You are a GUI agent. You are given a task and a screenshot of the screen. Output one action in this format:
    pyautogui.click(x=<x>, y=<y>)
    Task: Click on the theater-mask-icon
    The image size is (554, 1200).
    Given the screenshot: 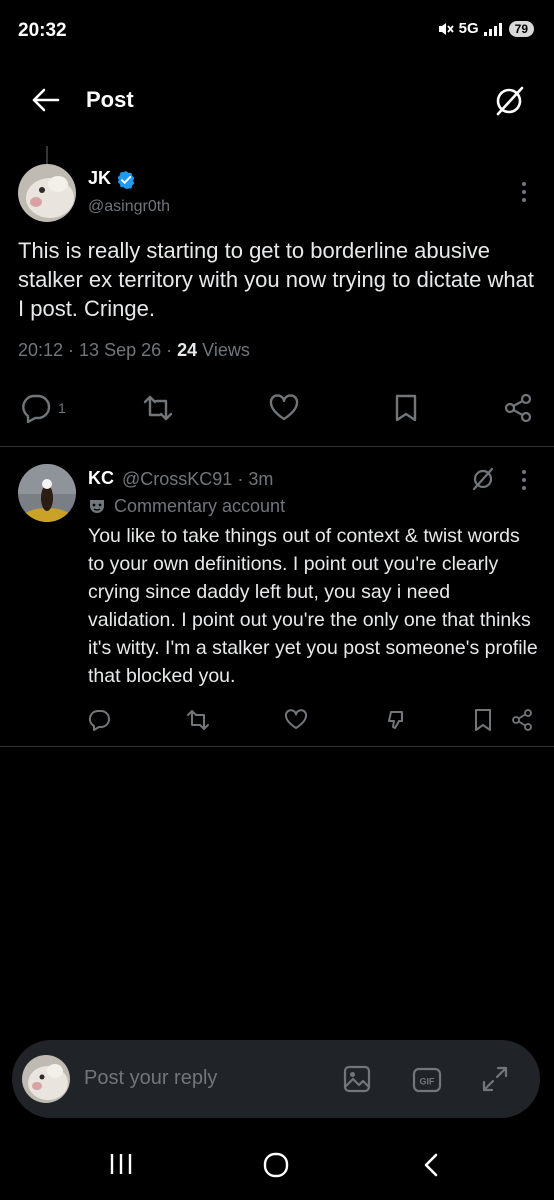 What is the action you would take?
    pyautogui.click(x=97, y=507)
    